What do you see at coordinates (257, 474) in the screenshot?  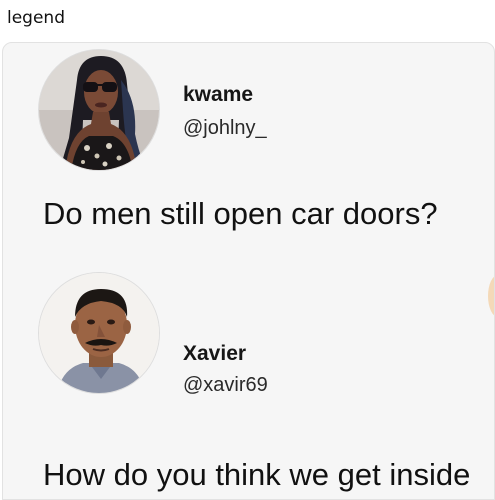 I see `tweet-text: How do you think we get inside` at bounding box center [257, 474].